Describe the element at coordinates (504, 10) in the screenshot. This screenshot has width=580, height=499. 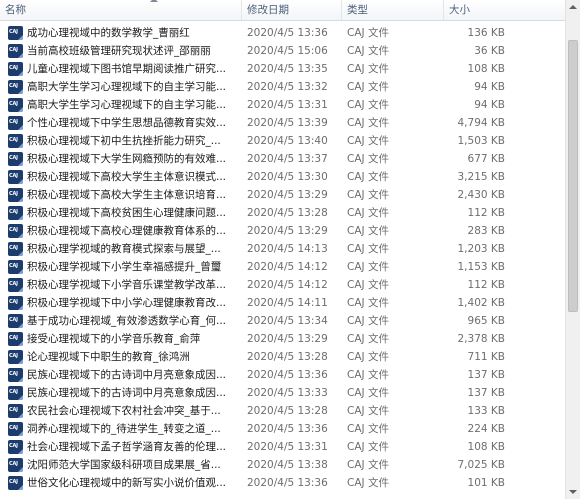
I see `column-header-size: 大小` at that location.